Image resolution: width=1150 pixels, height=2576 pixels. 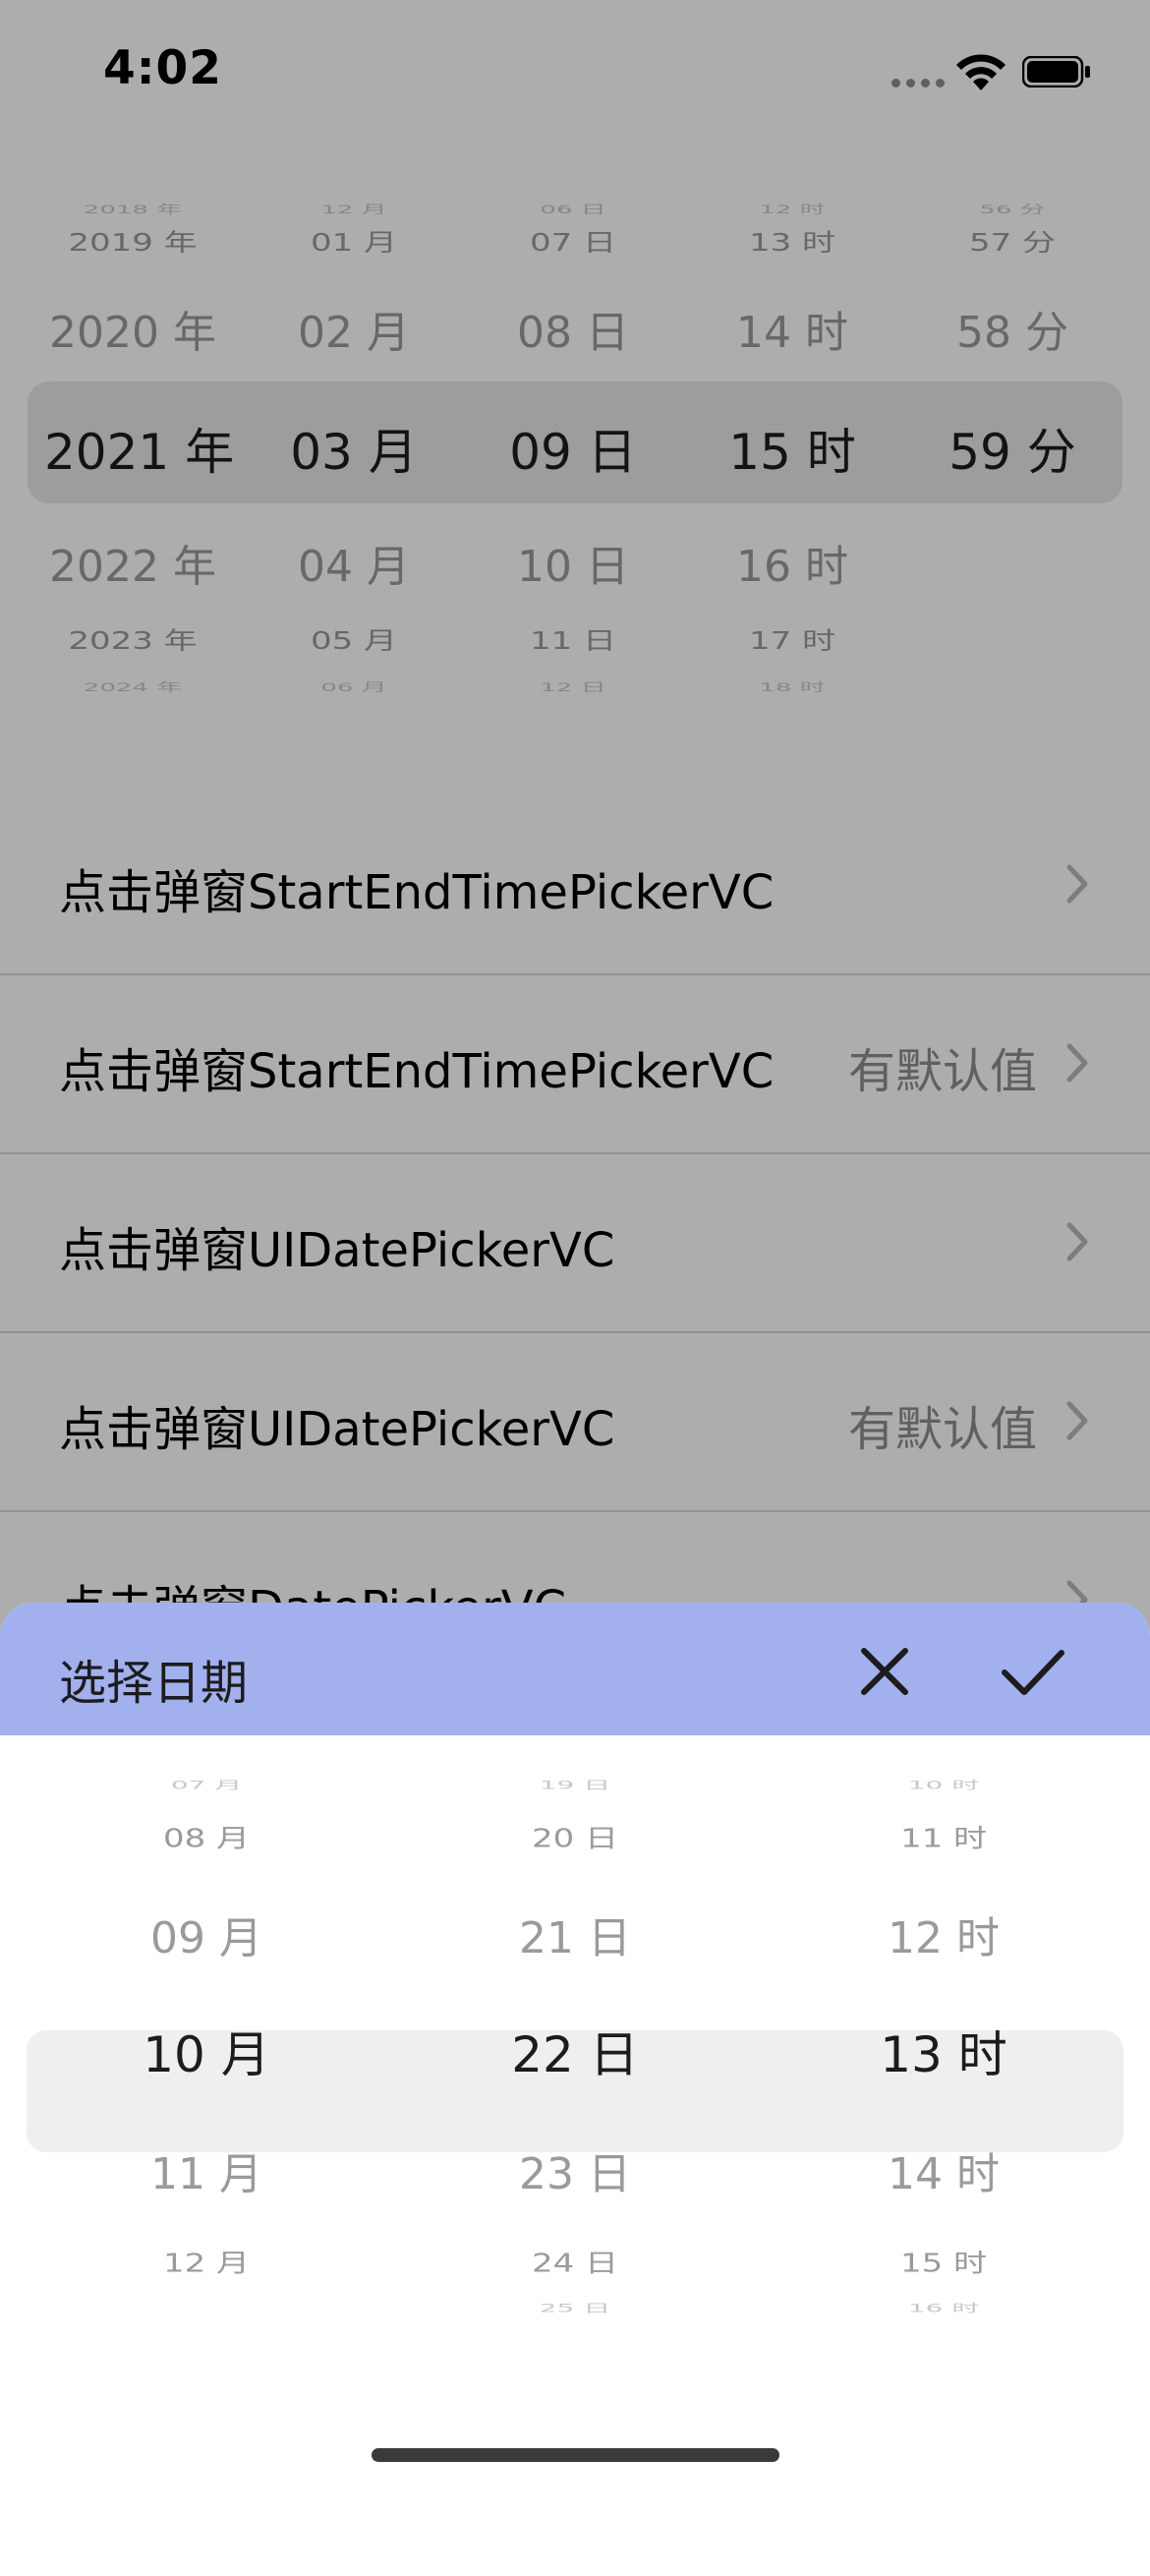 What do you see at coordinates (206, 2054) in the screenshot?
I see `wheel-selected-item: 10 月` at bounding box center [206, 2054].